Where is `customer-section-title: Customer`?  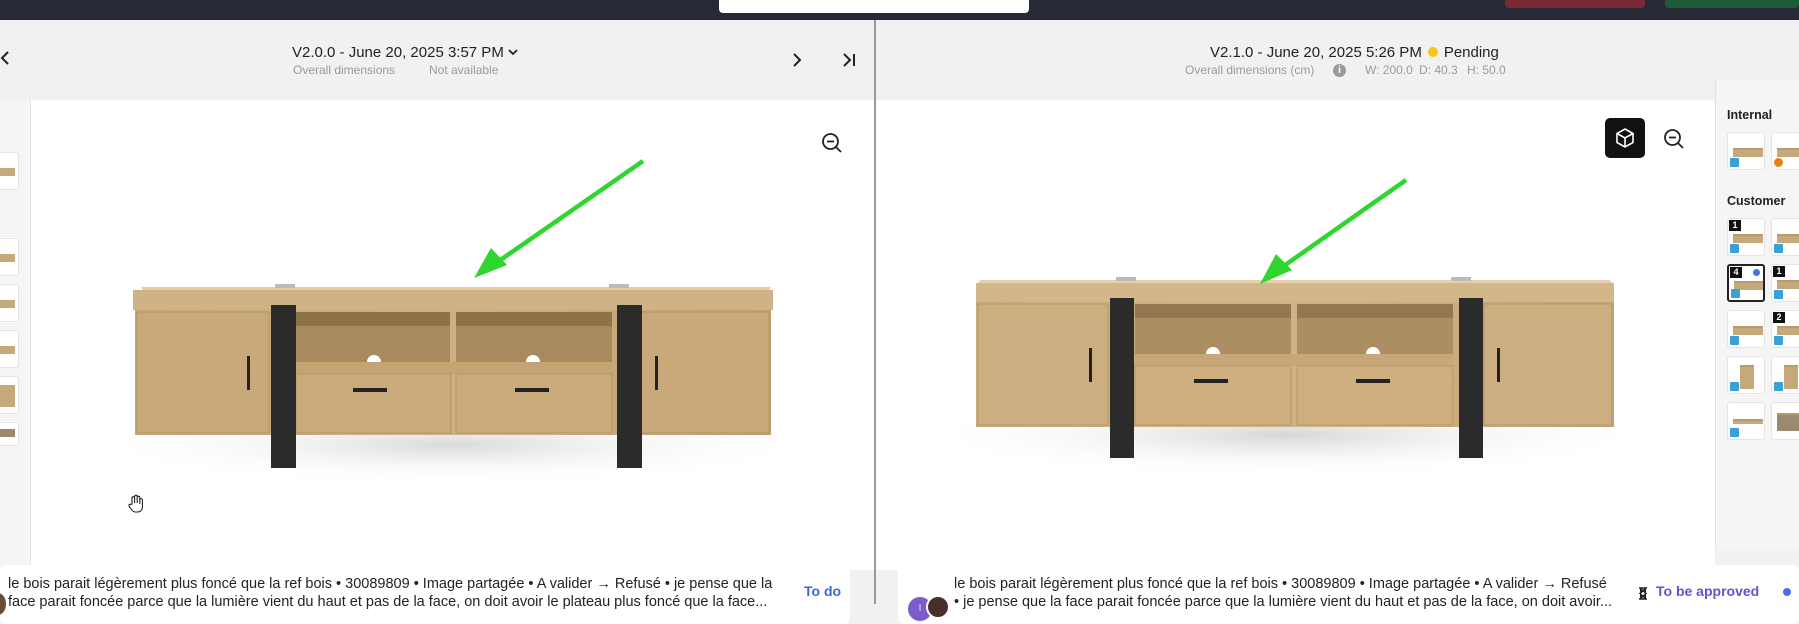 customer-section-title: Customer is located at coordinates (1756, 201).